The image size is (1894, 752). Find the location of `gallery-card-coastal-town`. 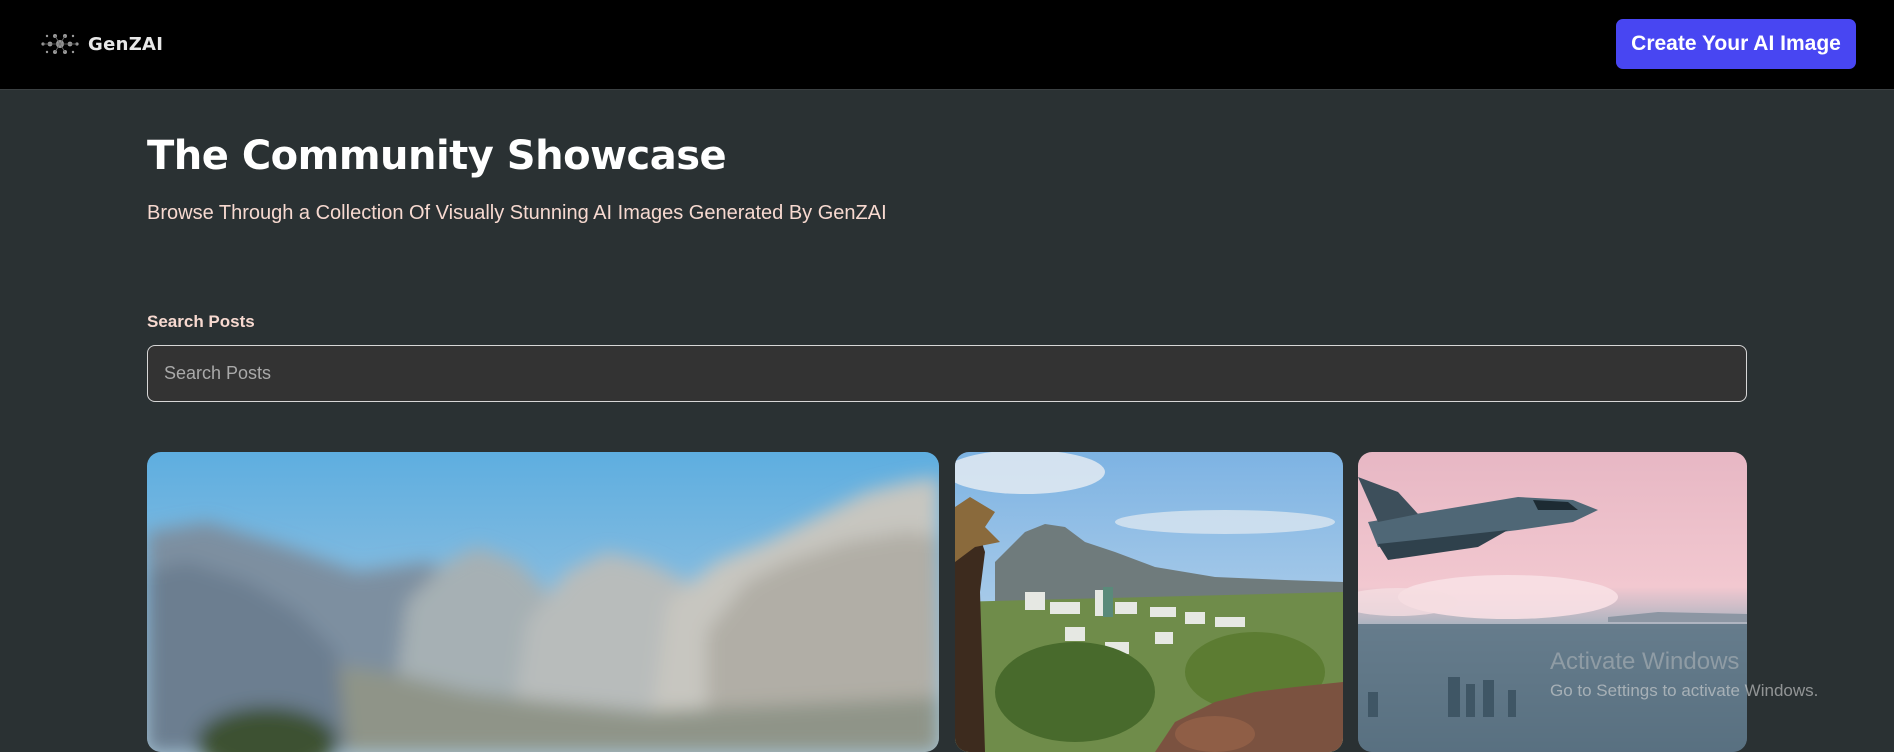

gallery-card-coastal-town is located at coordinates (1149, 602).